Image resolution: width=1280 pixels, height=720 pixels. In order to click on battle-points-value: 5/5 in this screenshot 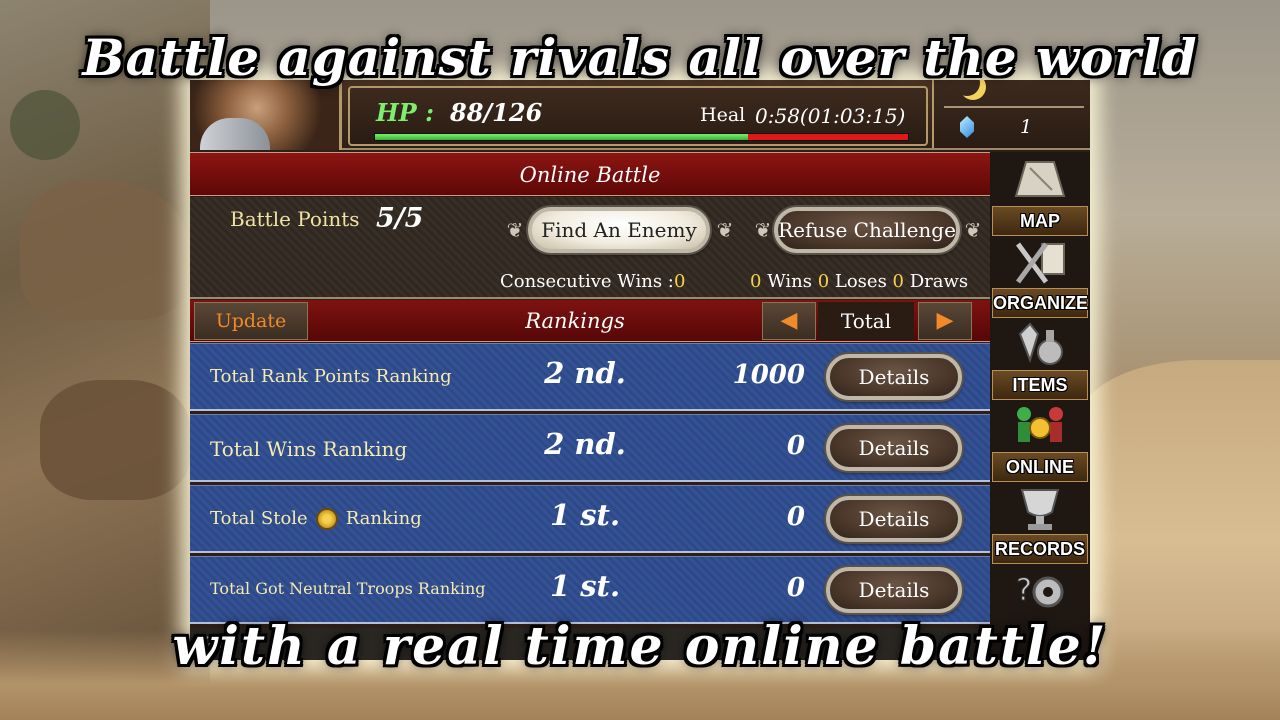, I will do `click(400, 218)`.